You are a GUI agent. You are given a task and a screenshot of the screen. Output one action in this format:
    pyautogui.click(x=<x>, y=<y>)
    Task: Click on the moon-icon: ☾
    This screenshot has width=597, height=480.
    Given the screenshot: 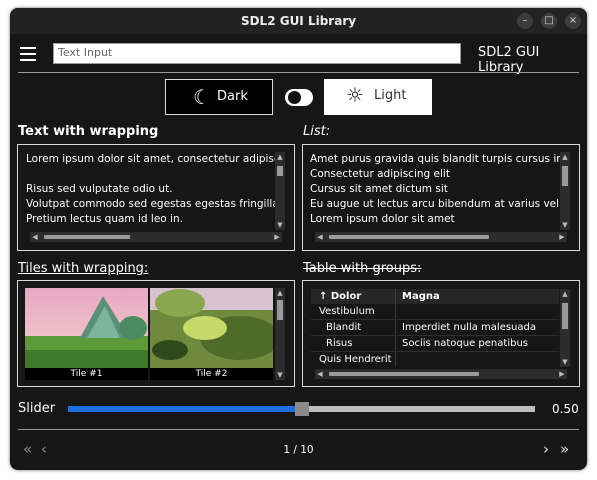 What is the action you would take?
    pyautogui.click(x=202, y=97)
    